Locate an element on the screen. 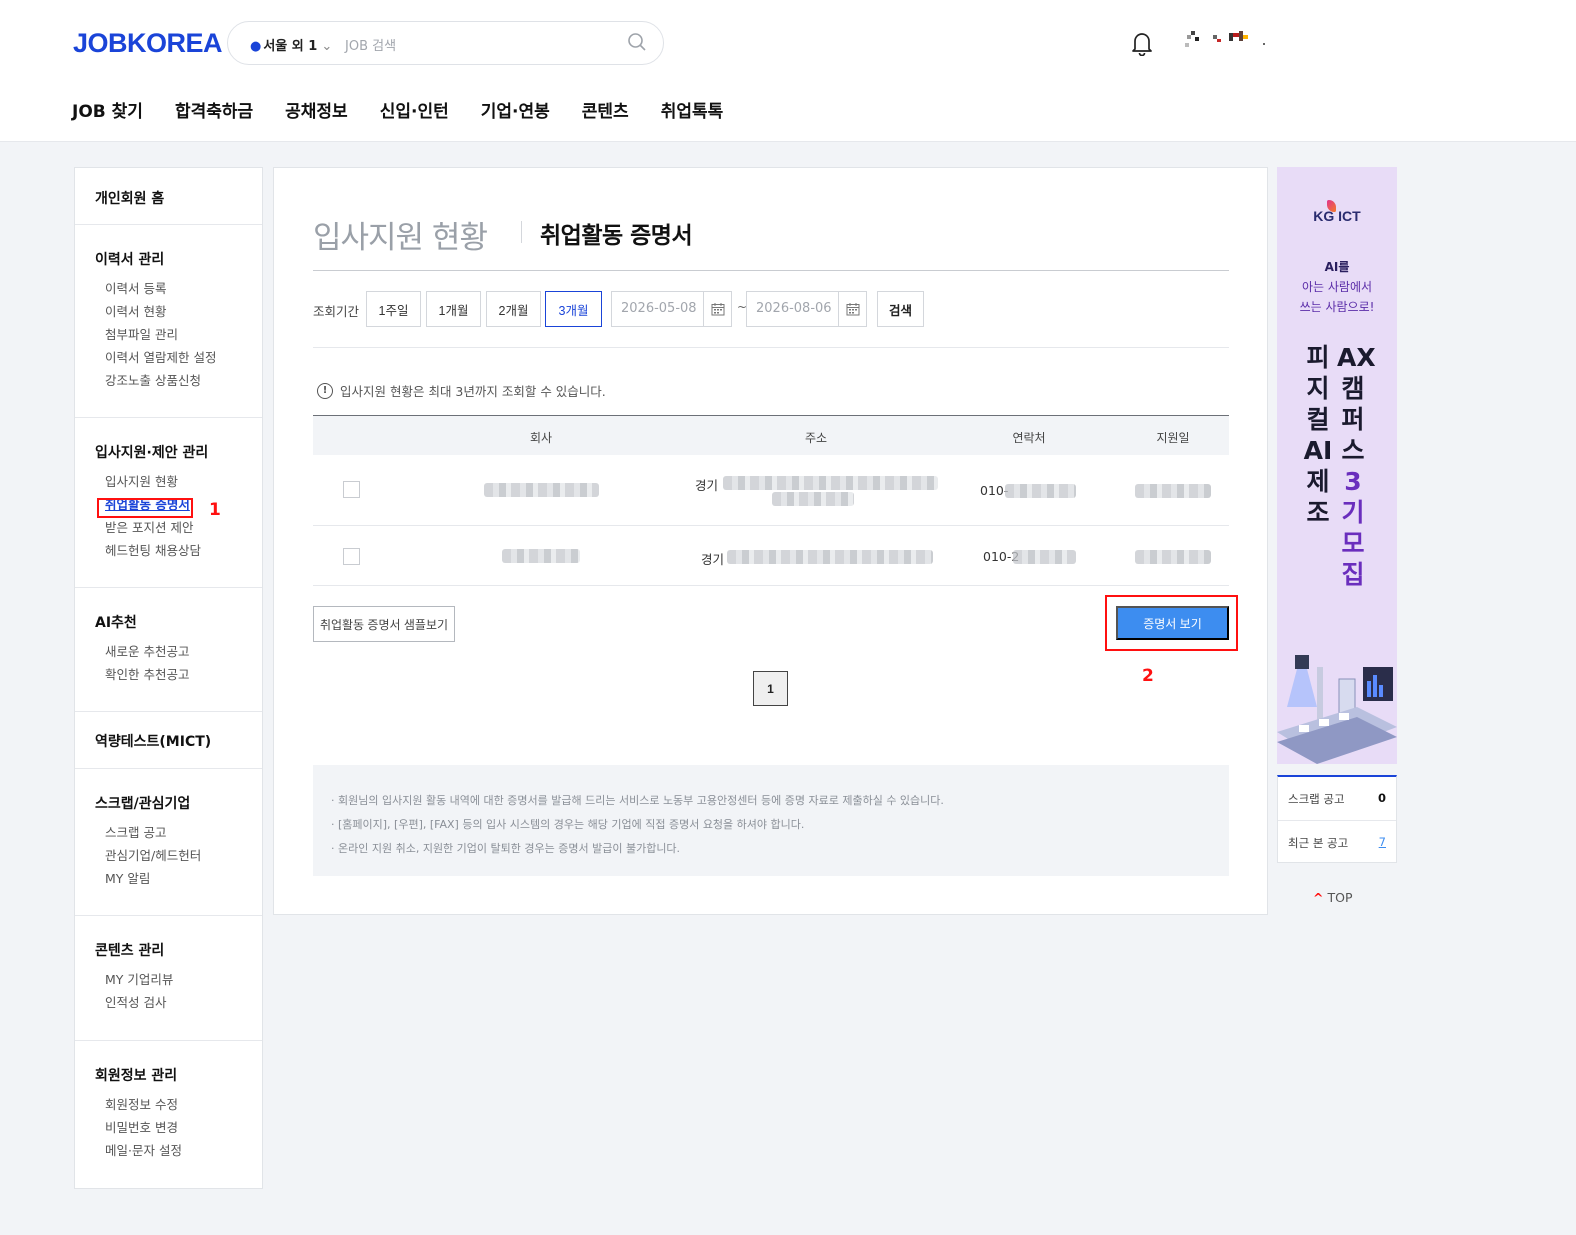  recent-jobs-link: 최근 본 공고 7 is located at coordinates (1337, 843).